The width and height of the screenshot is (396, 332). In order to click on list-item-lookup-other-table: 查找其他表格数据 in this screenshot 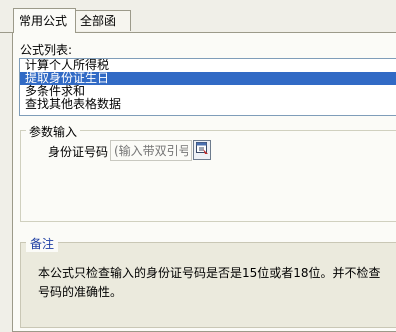, I will do `click(208, 104)`.